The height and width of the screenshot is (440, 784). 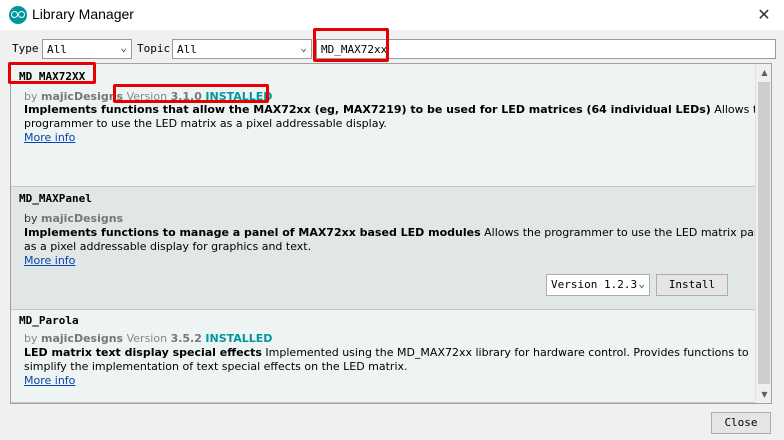 What do you see at coordinates (83, 14) in the screenshot?
I see `window-title: Library Manager` at bounding box center [83, 14].